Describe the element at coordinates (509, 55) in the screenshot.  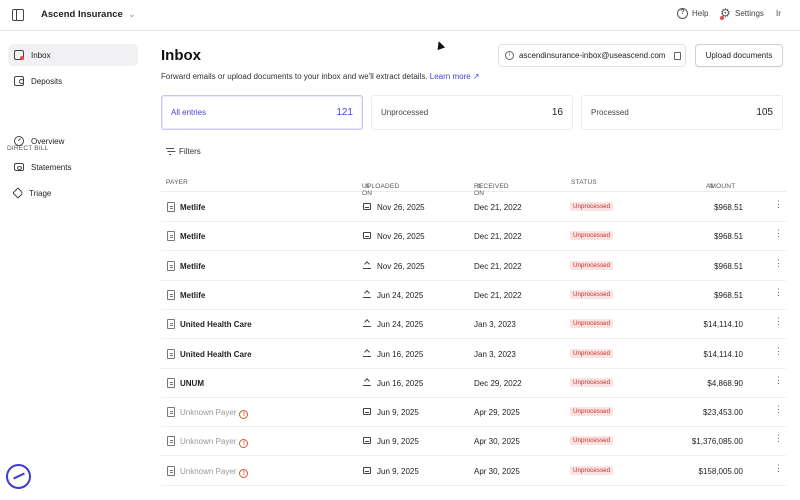
I see `info-icon: i` at that location.